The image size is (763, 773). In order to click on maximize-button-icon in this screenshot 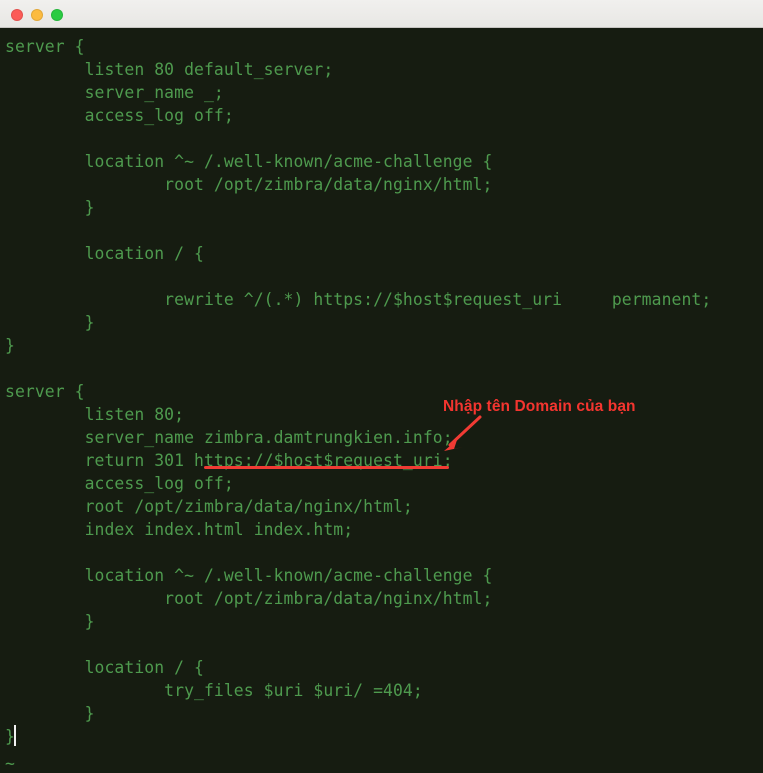, I will do `click(57, 15)`.